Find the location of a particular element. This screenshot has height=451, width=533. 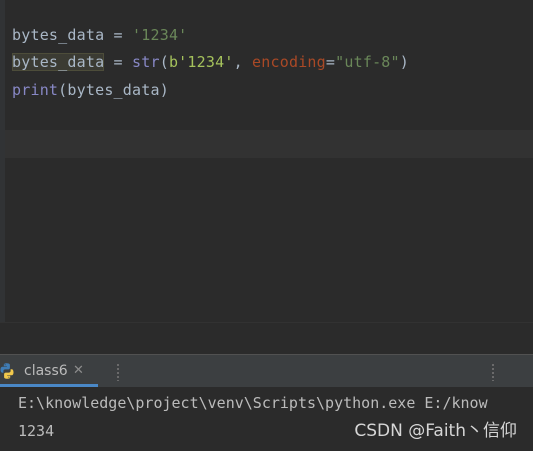

string-literal: "utf-8" is located at coordinates (367, 62).